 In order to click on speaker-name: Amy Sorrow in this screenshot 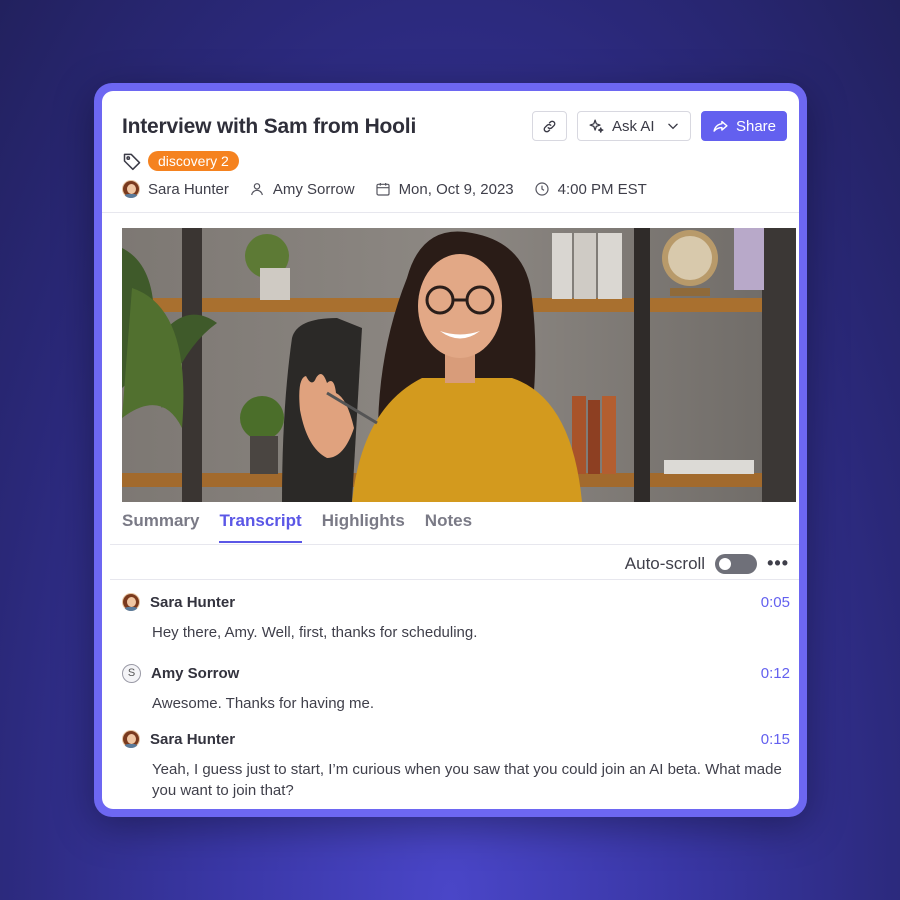, I will do `click(195, 673)`.